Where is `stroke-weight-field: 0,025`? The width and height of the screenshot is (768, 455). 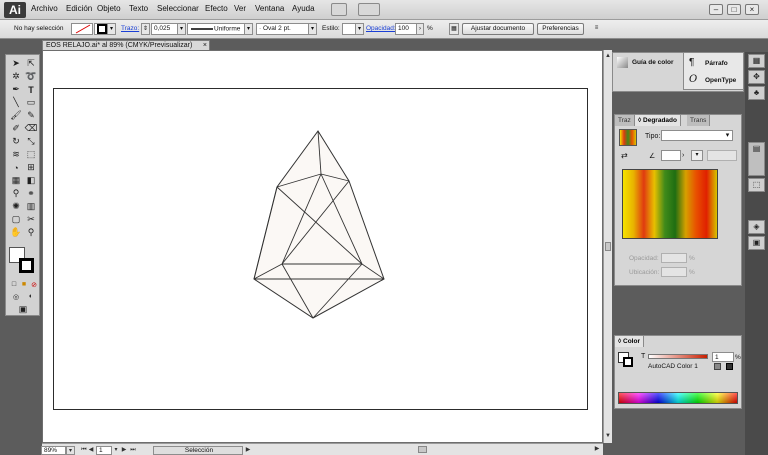
stroke-weight-field: 0,025 is located at coordinates (164, 29).